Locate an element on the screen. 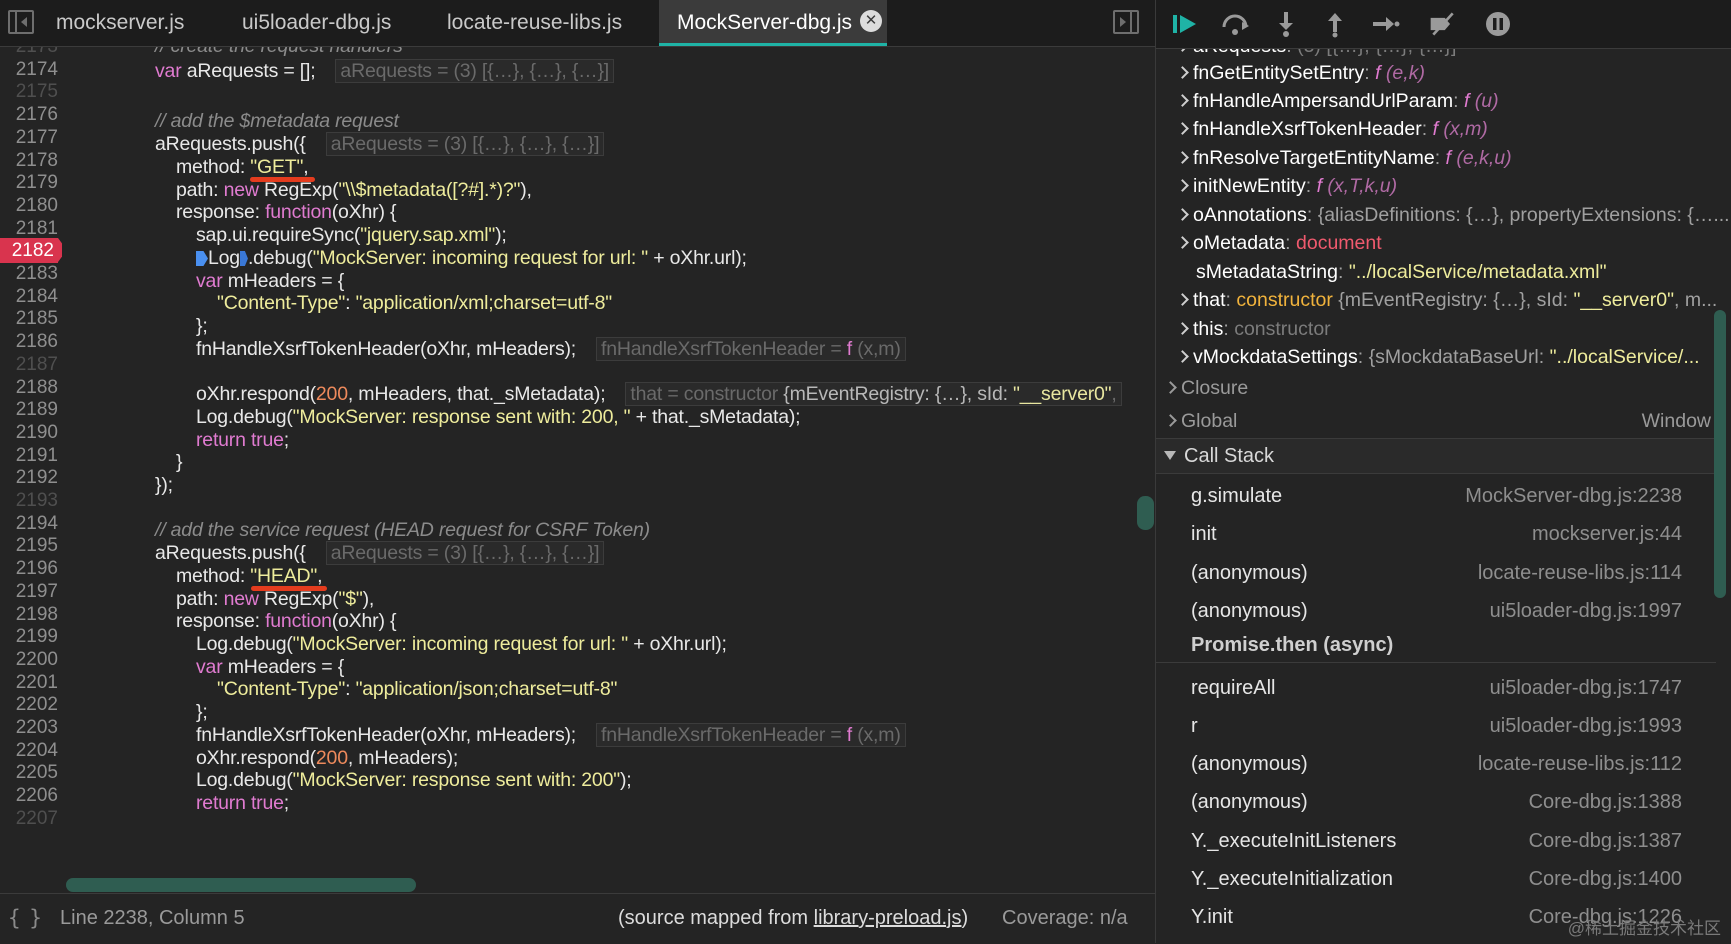 The width and height of the screenshot is (1731, 944). sidebar-toggle-left-icon is located at coordinates (21, 22).